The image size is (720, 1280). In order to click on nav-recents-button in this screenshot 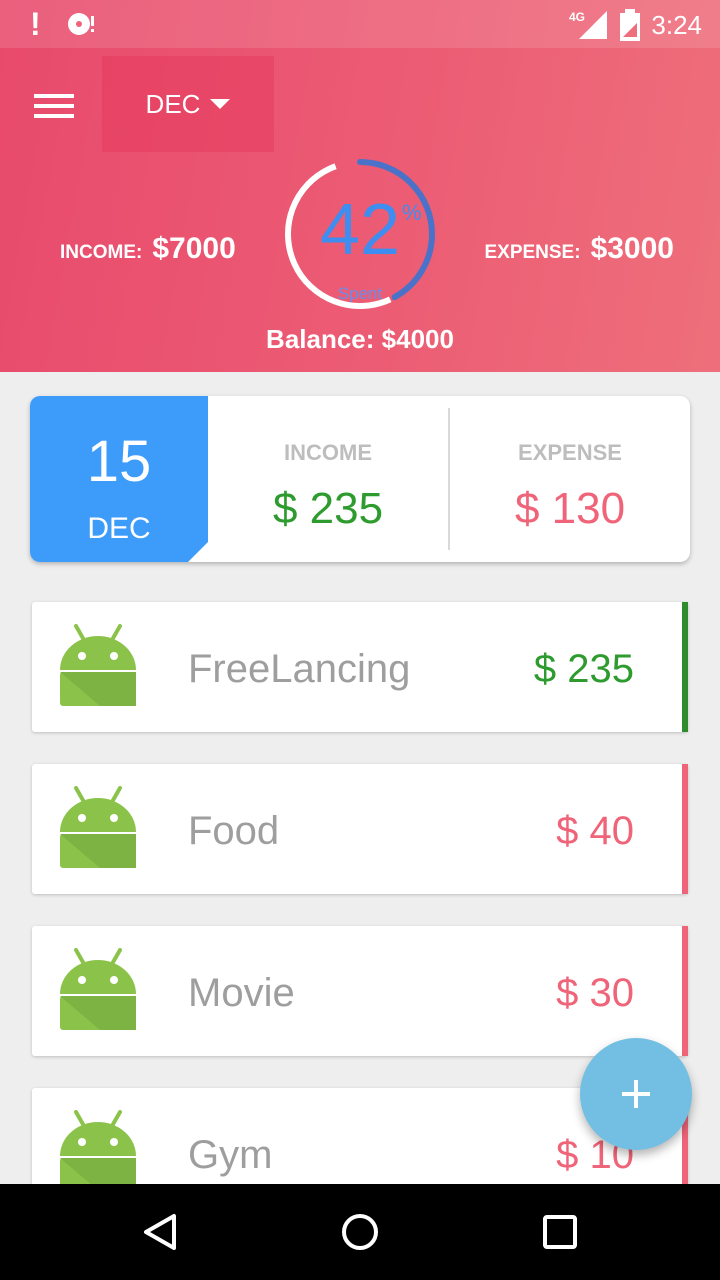, I will do `click(560, 1232)`.